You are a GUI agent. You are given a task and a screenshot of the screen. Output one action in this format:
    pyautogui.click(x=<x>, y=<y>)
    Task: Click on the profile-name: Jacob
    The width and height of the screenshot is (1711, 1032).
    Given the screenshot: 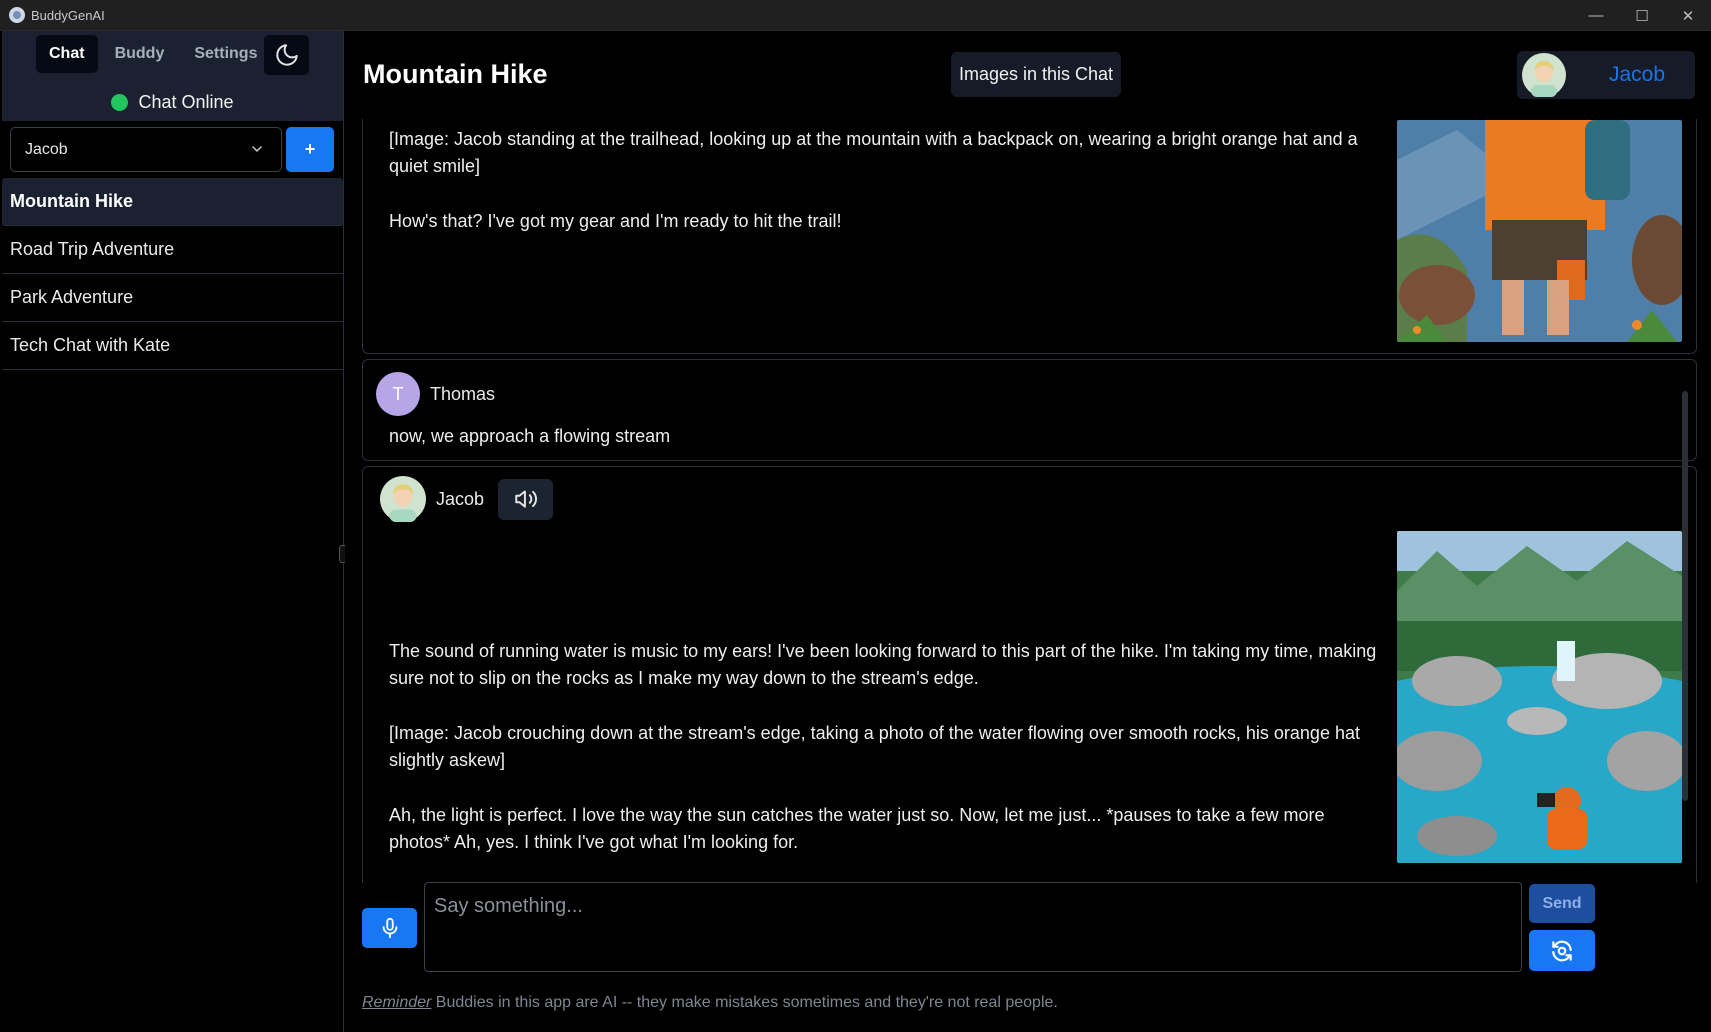 What is the action you would take?
    pyautogui.click(x=1637, y=74)
    